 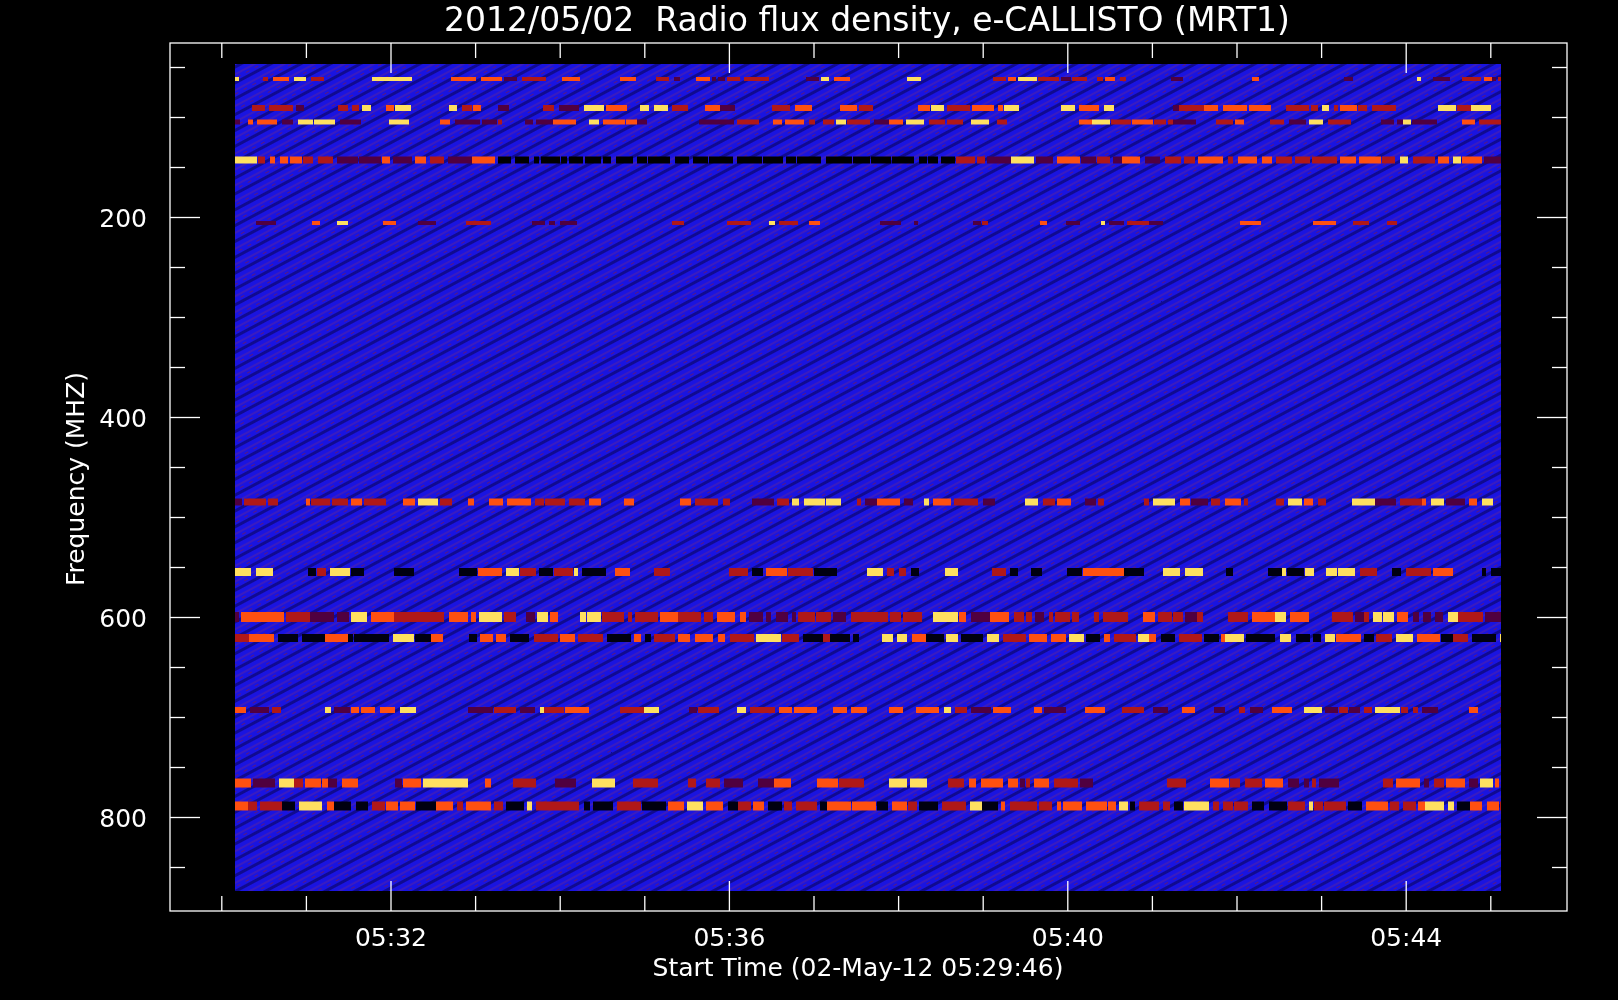 What do you see at coordinates (123, 618) in the screenshot?
I see `y-tick-label: 600` at bounding box center [123, 618].